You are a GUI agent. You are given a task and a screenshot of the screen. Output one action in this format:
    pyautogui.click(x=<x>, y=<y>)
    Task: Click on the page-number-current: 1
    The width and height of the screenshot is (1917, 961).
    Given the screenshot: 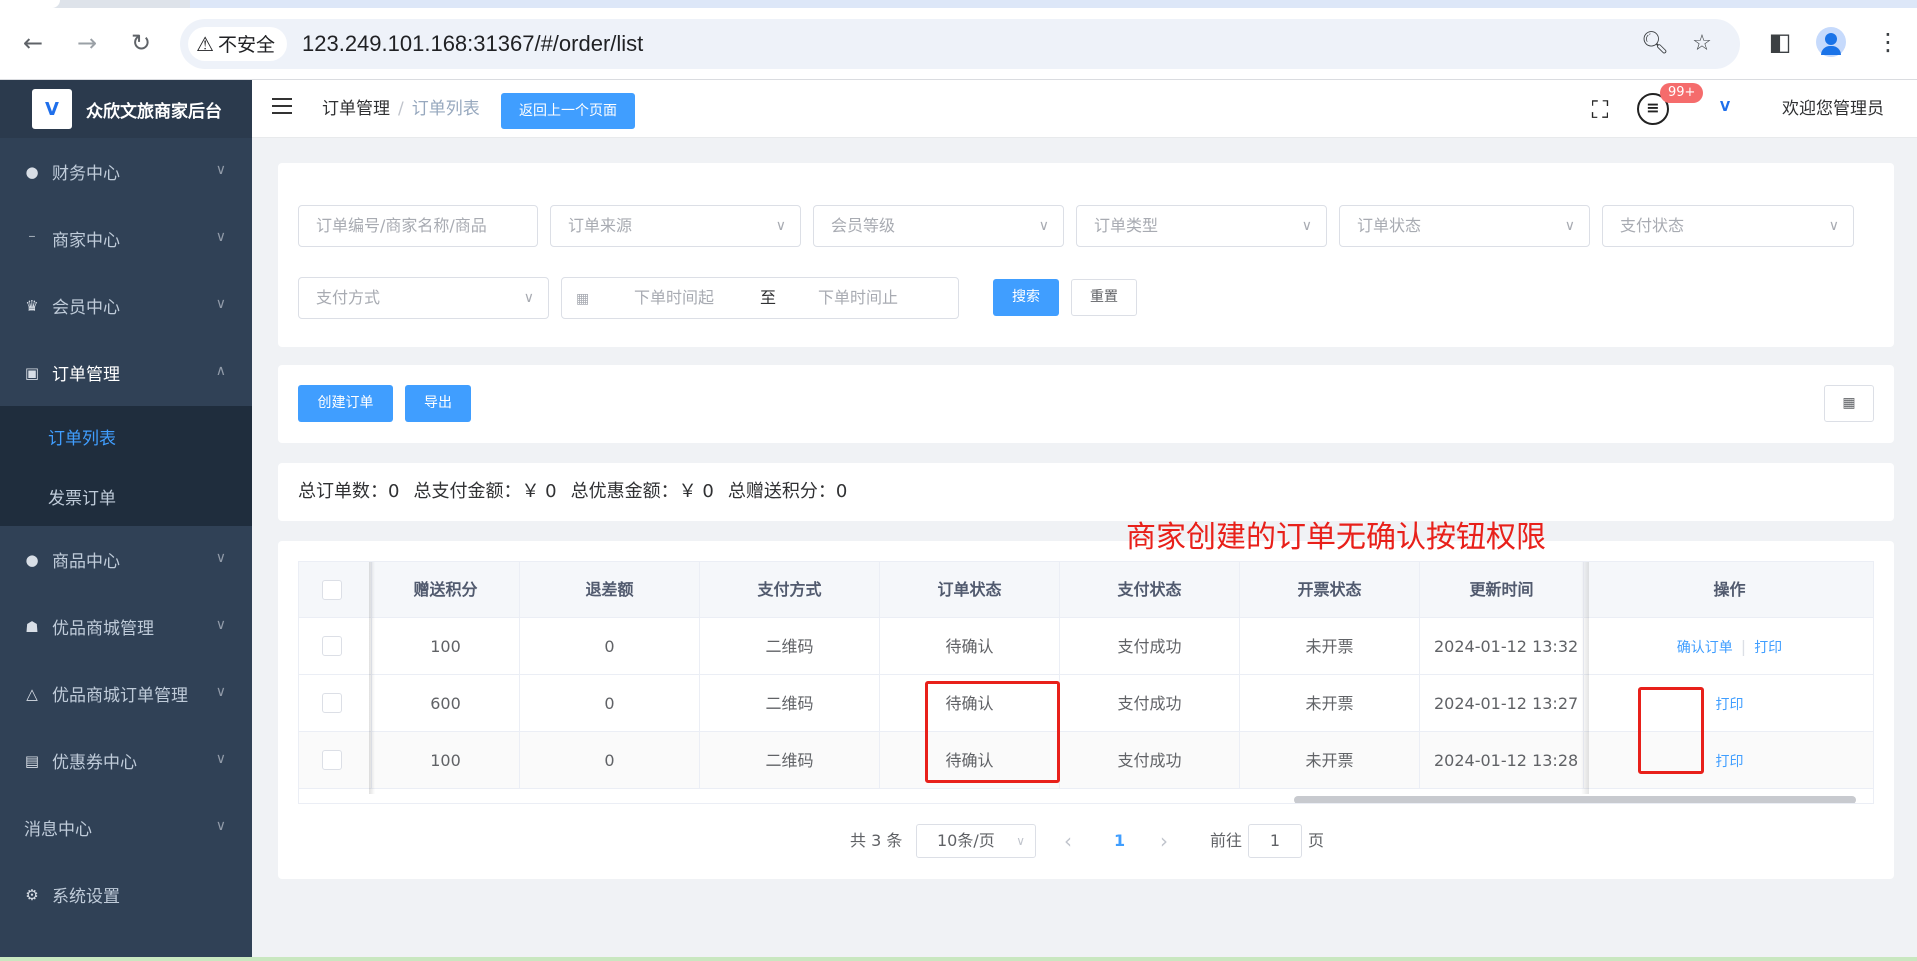 What is the action you would take?
    pyautogui.click(x=1119, y=841)
    